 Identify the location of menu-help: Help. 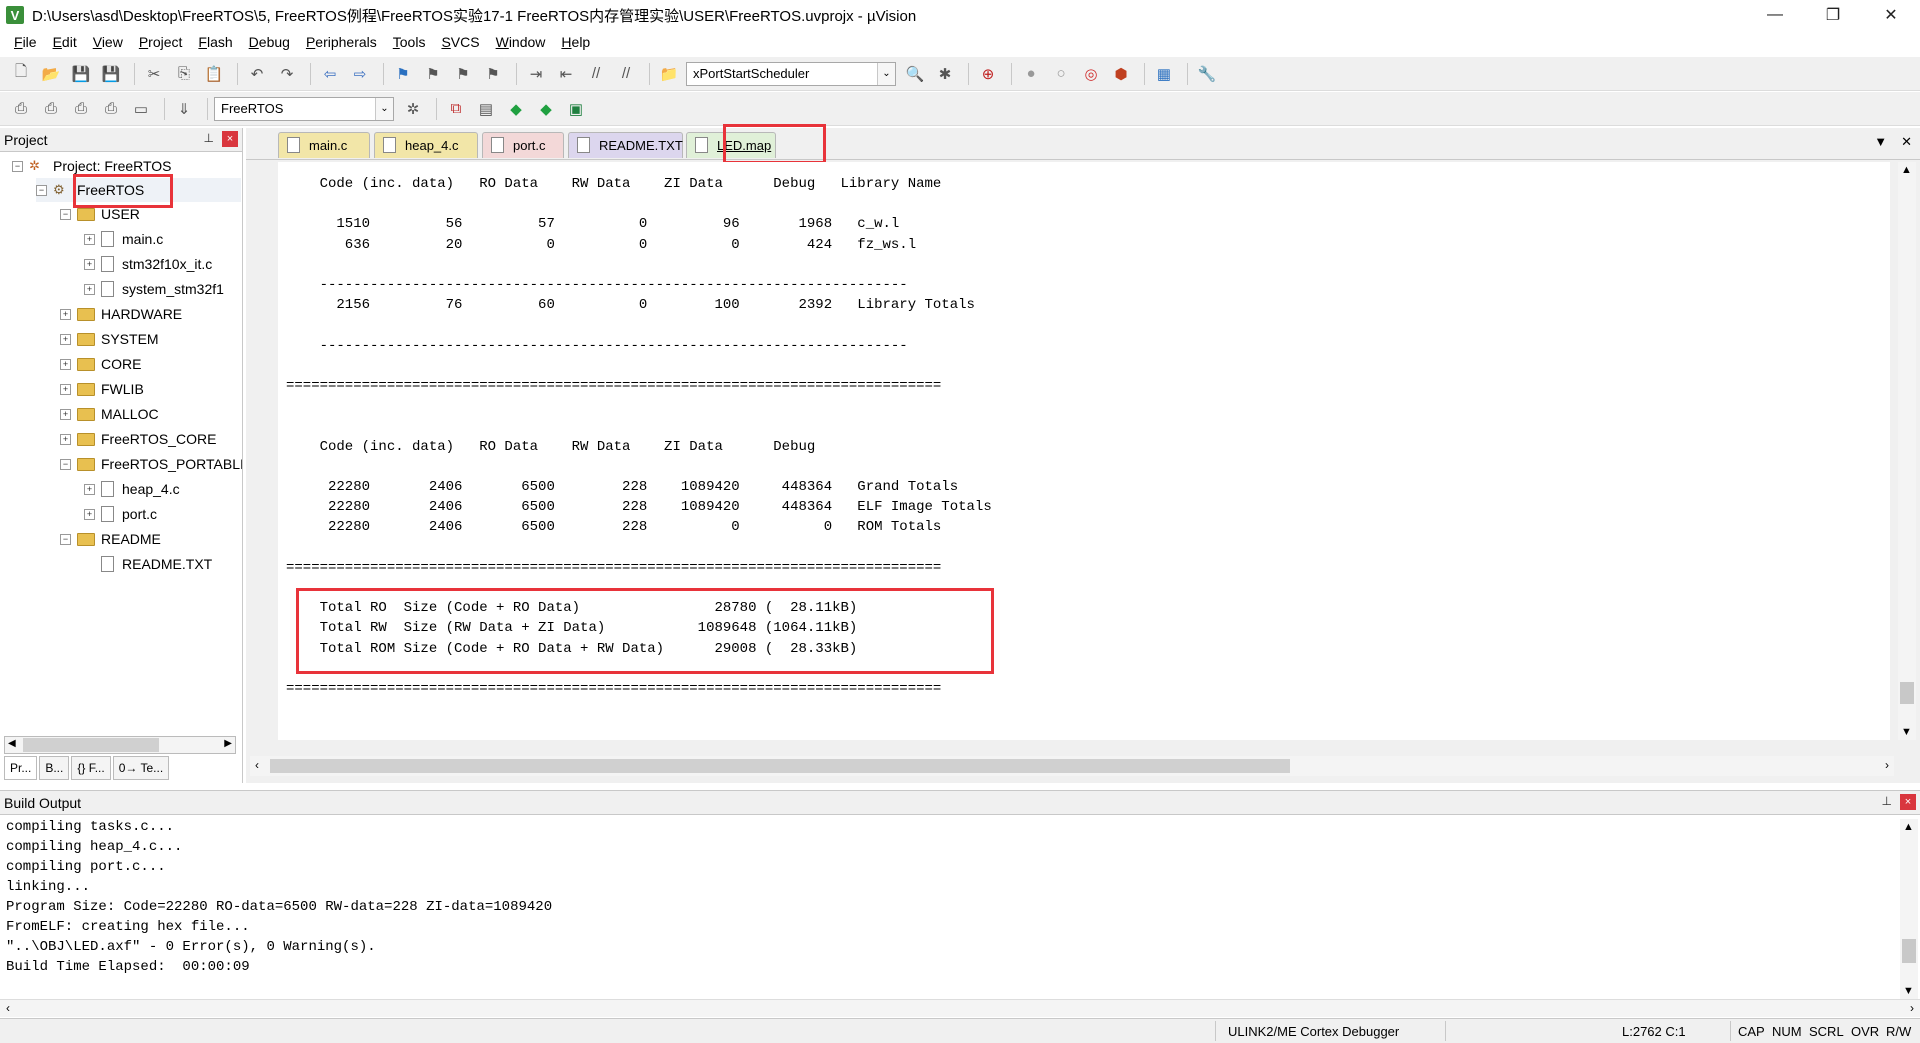
(575, 42).